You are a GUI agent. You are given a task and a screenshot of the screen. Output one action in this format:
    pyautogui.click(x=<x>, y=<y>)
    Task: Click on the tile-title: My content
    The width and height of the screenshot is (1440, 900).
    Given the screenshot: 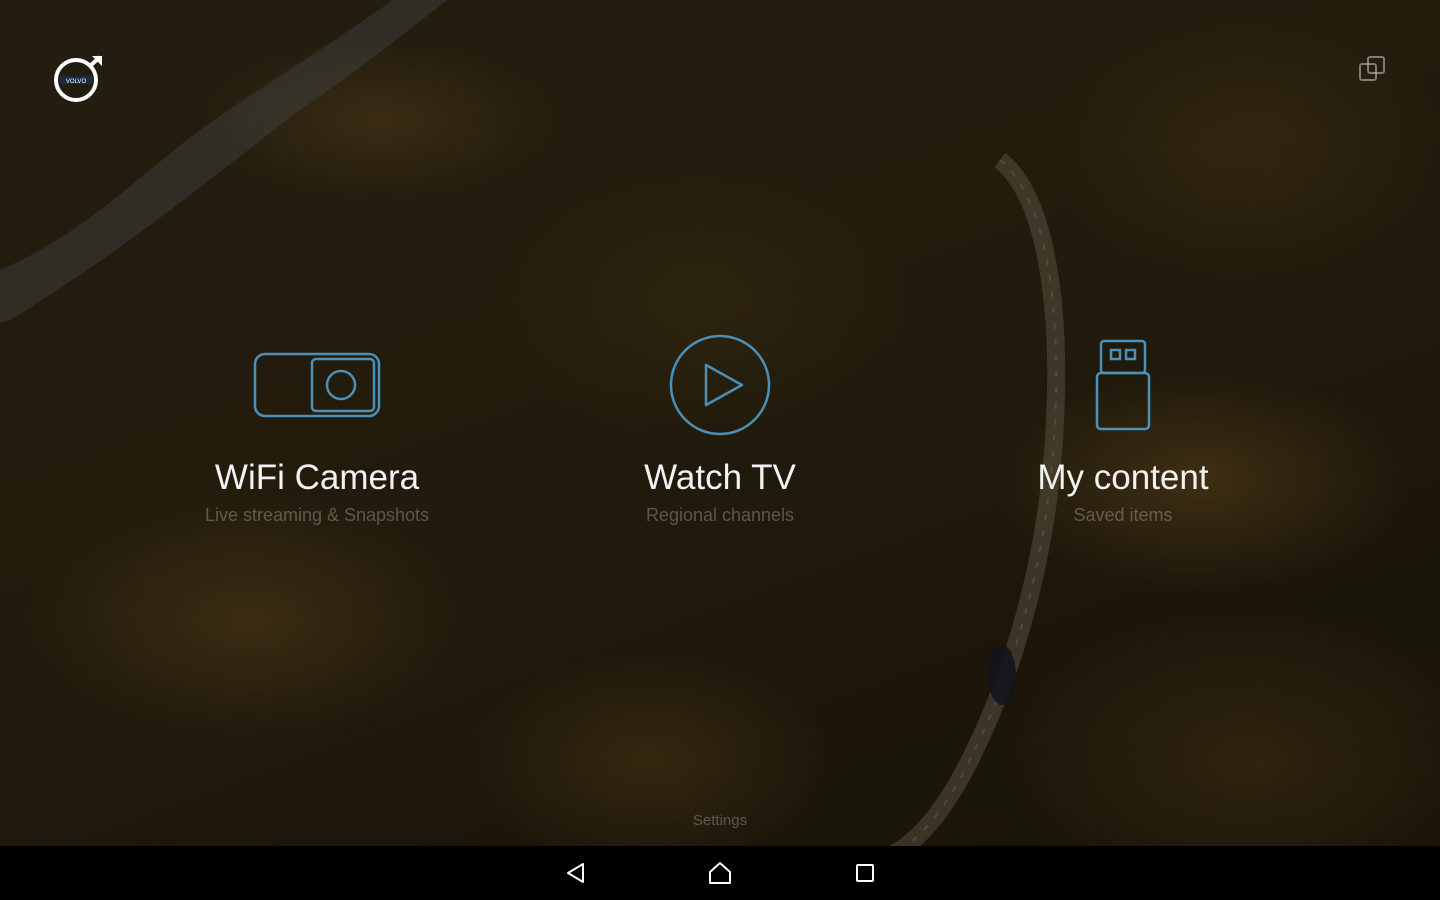 What is the action you would take?
    pyautogui.click(x=1123, y=477)
    